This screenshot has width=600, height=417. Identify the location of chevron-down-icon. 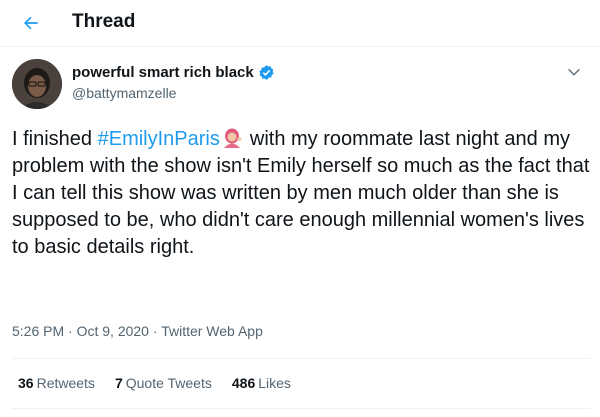
(574, 72).